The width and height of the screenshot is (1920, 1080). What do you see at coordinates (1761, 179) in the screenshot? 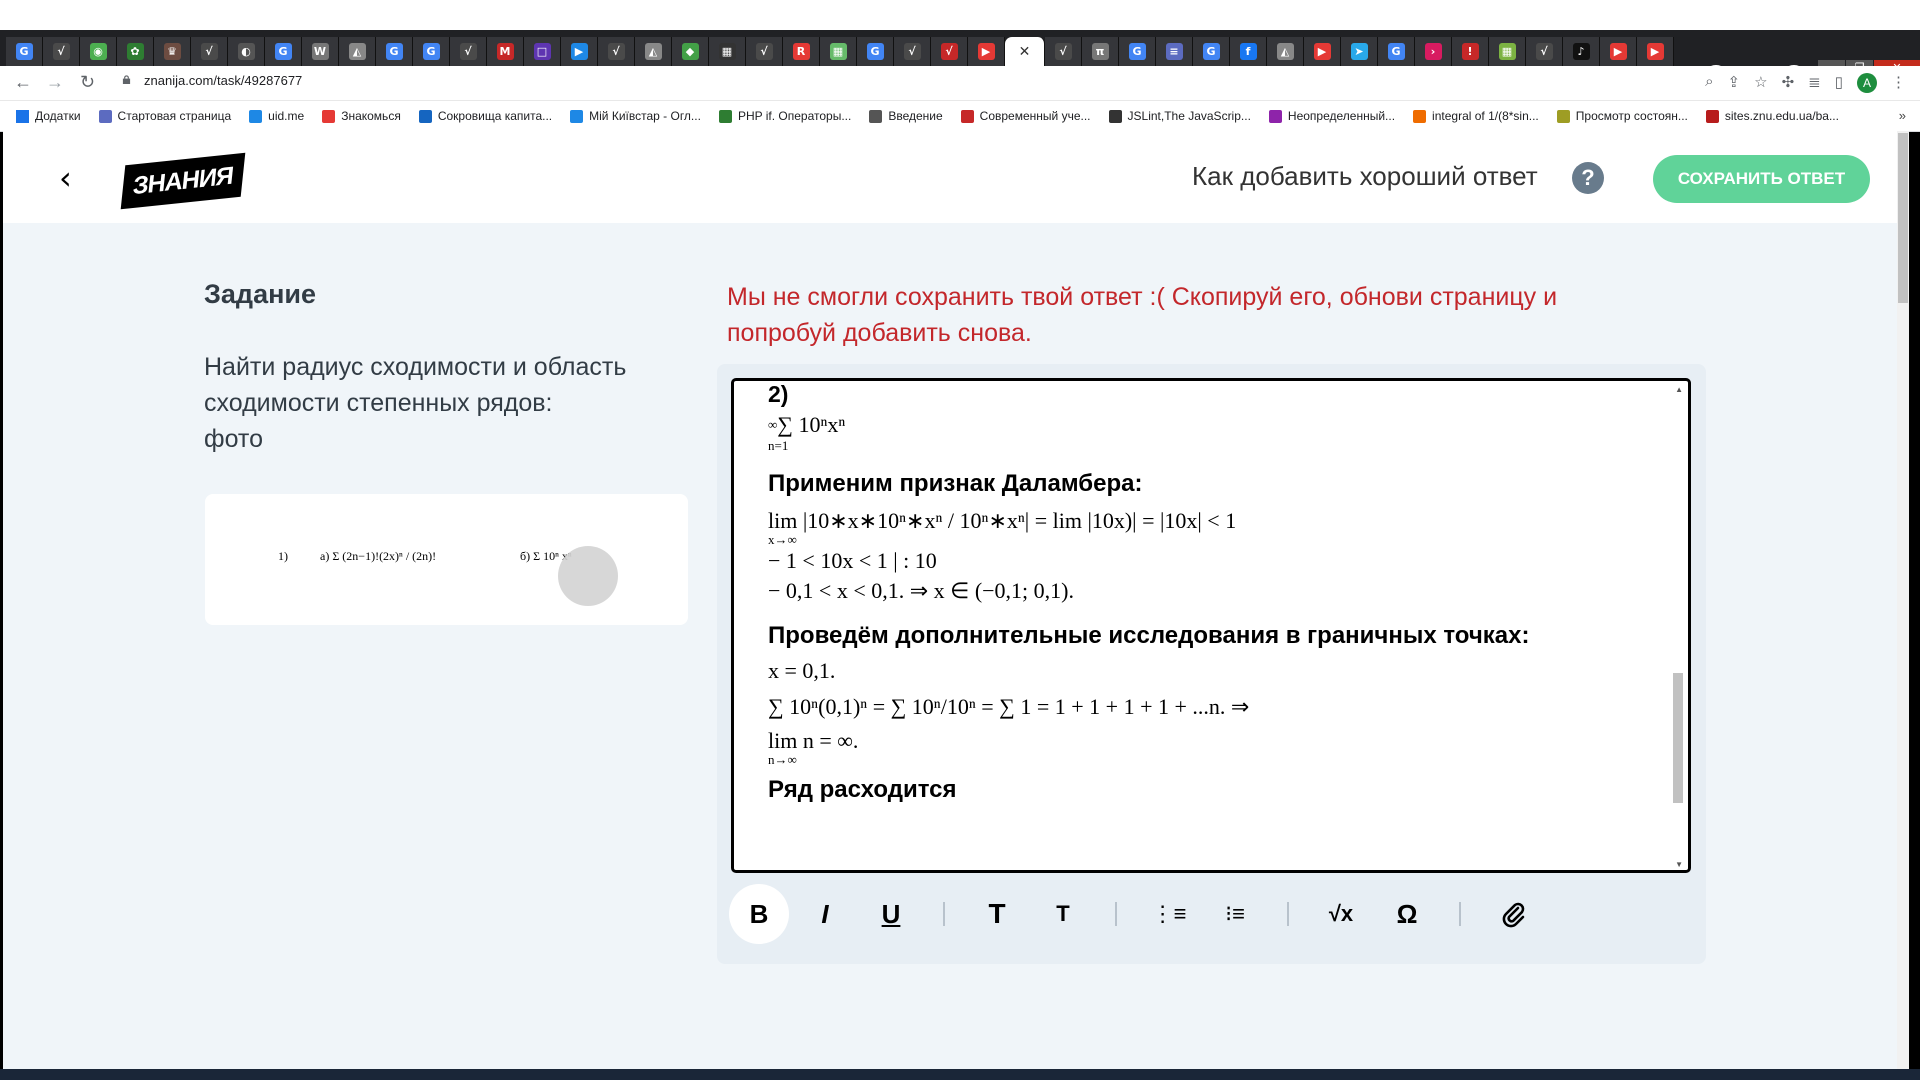
I see `save-answer-button: СОХРАНИТЬ ОТВЕТ` at bounding box center [1761, 179].